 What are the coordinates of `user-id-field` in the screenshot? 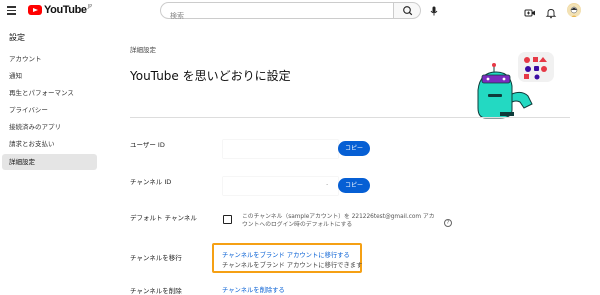 It's located at (280, 149).